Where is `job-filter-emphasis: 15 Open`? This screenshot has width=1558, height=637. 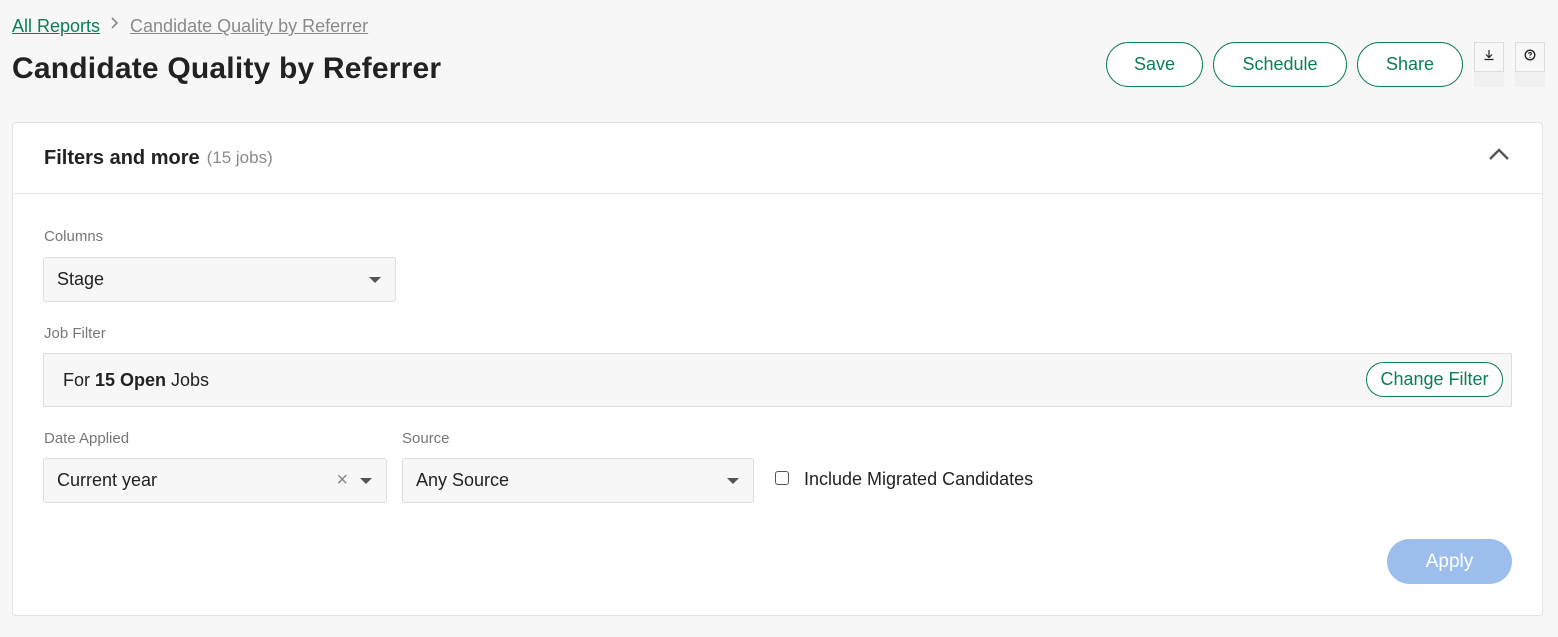
job-filter-emphasis: 15 Open is located at coordinates (131, 379).